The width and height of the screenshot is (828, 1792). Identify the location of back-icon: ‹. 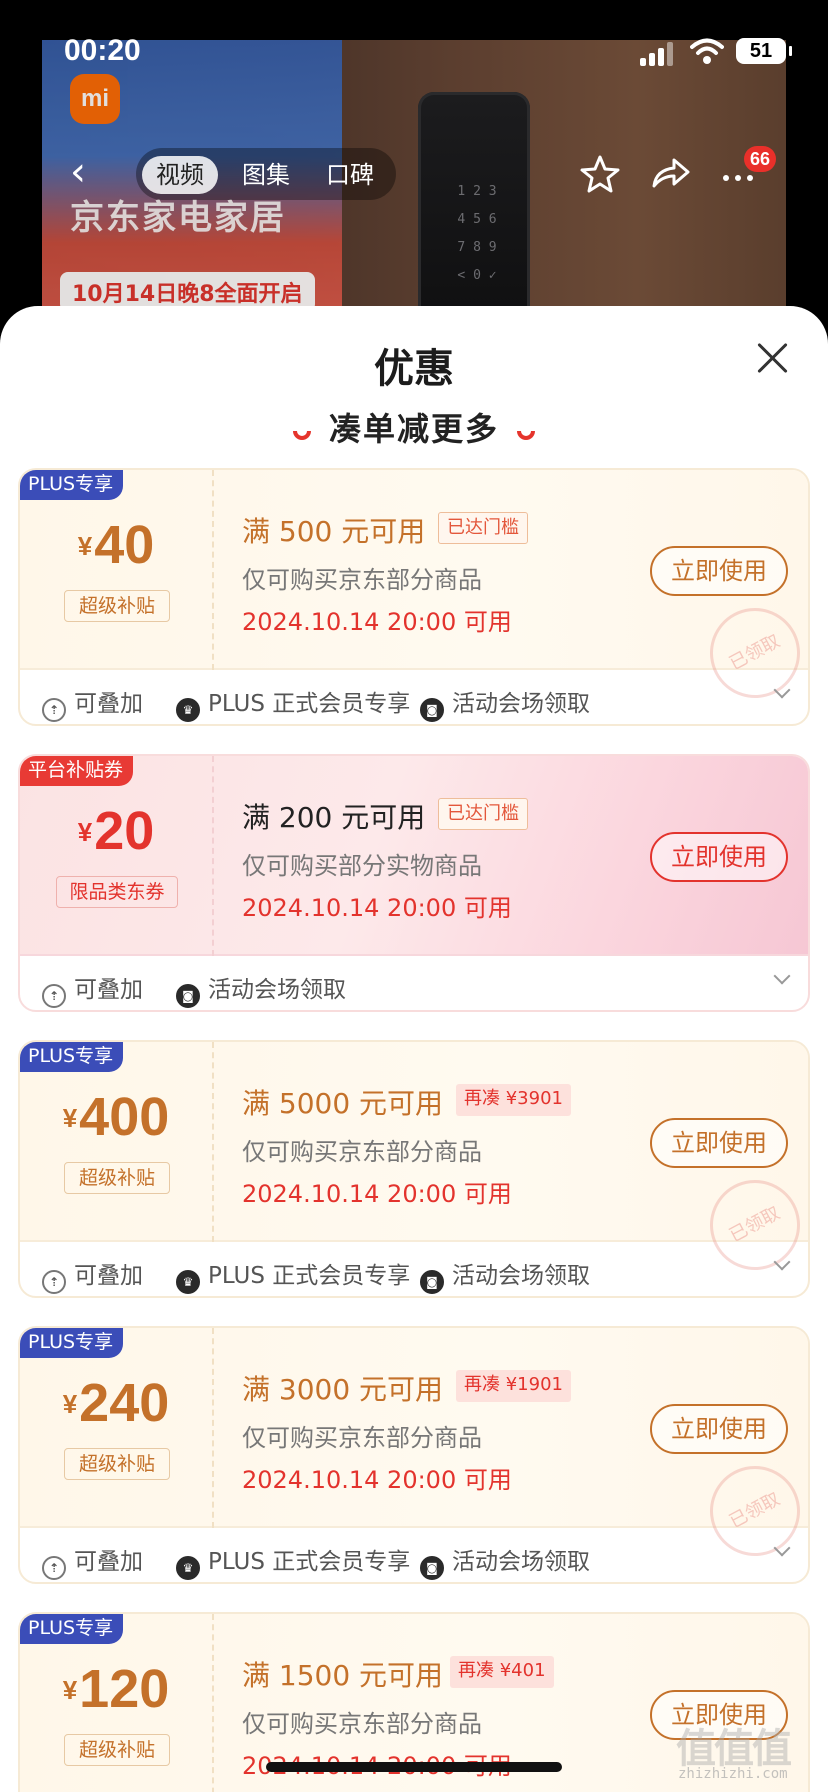
(86, 172).